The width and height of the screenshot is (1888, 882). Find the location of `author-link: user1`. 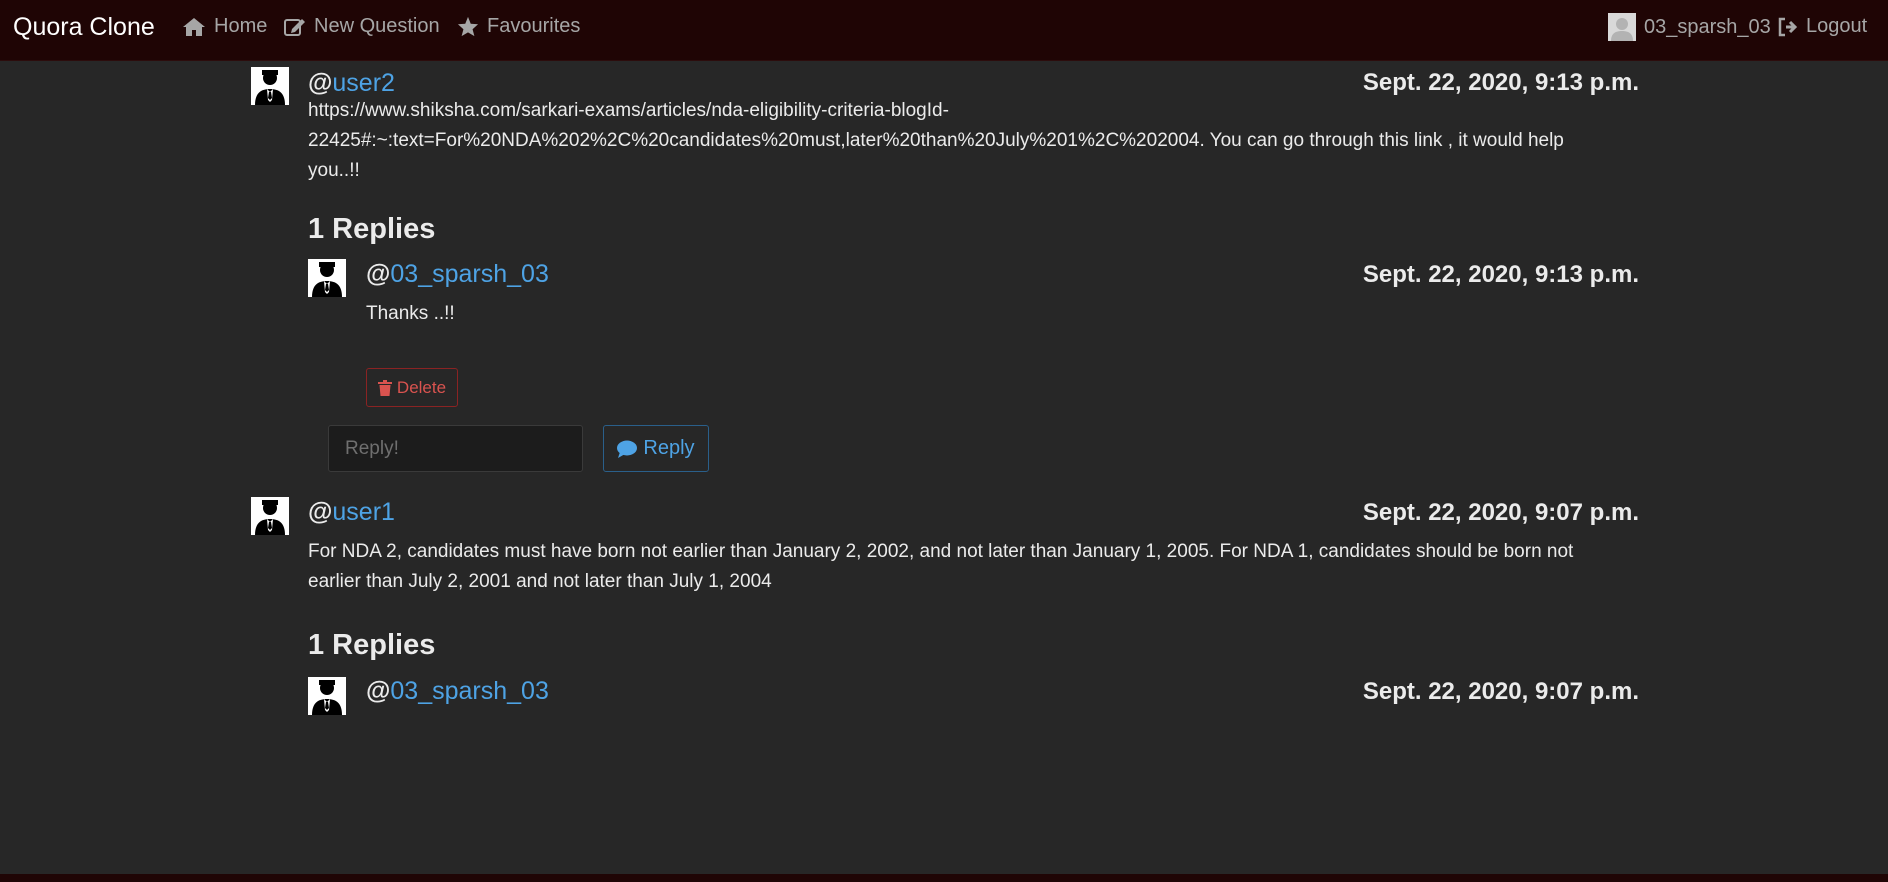

author-link: user1 is located at coordinates (363, 512).